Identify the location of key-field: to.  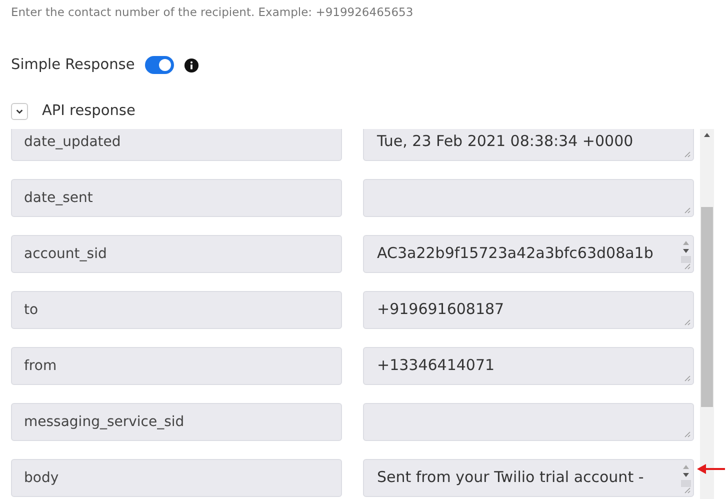
(176, 310).